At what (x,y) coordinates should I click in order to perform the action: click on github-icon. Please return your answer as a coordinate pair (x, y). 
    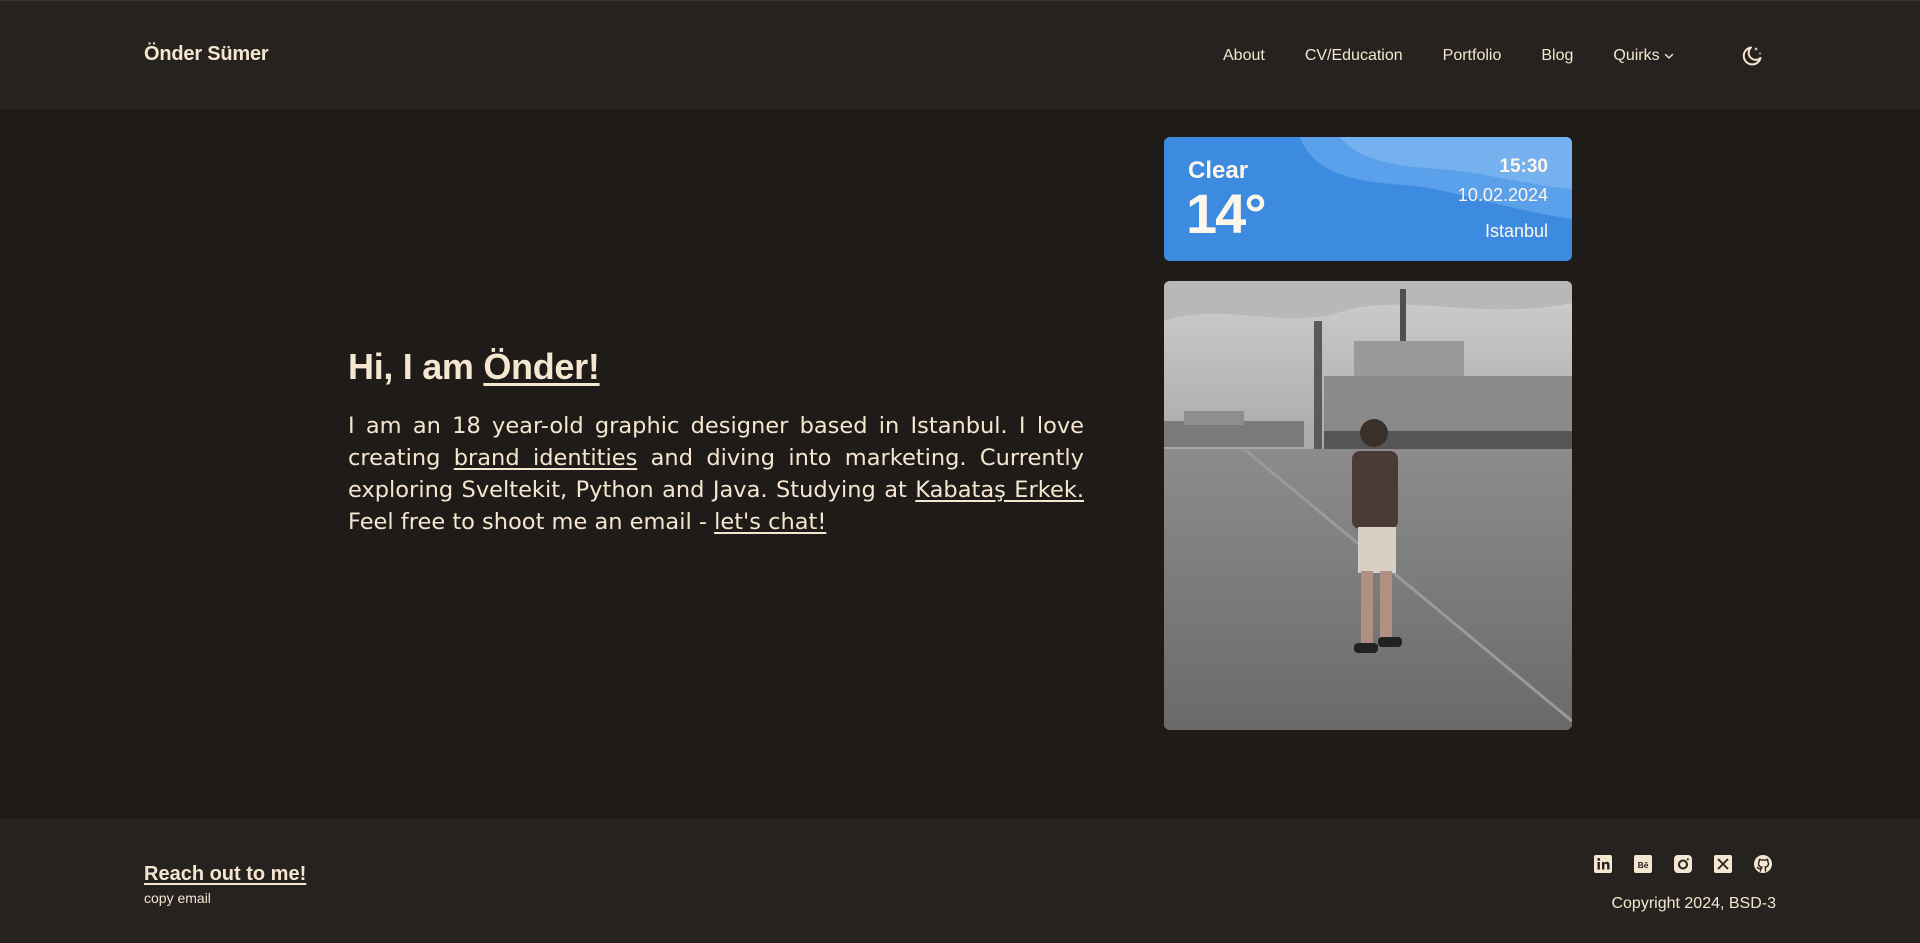
    Looking at the image, I should click on (1763, 864).